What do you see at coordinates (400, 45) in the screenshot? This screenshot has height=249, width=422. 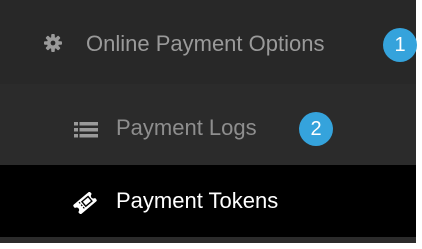 I see `annotation-badge-1: 1` at bounding box center [400, 45].